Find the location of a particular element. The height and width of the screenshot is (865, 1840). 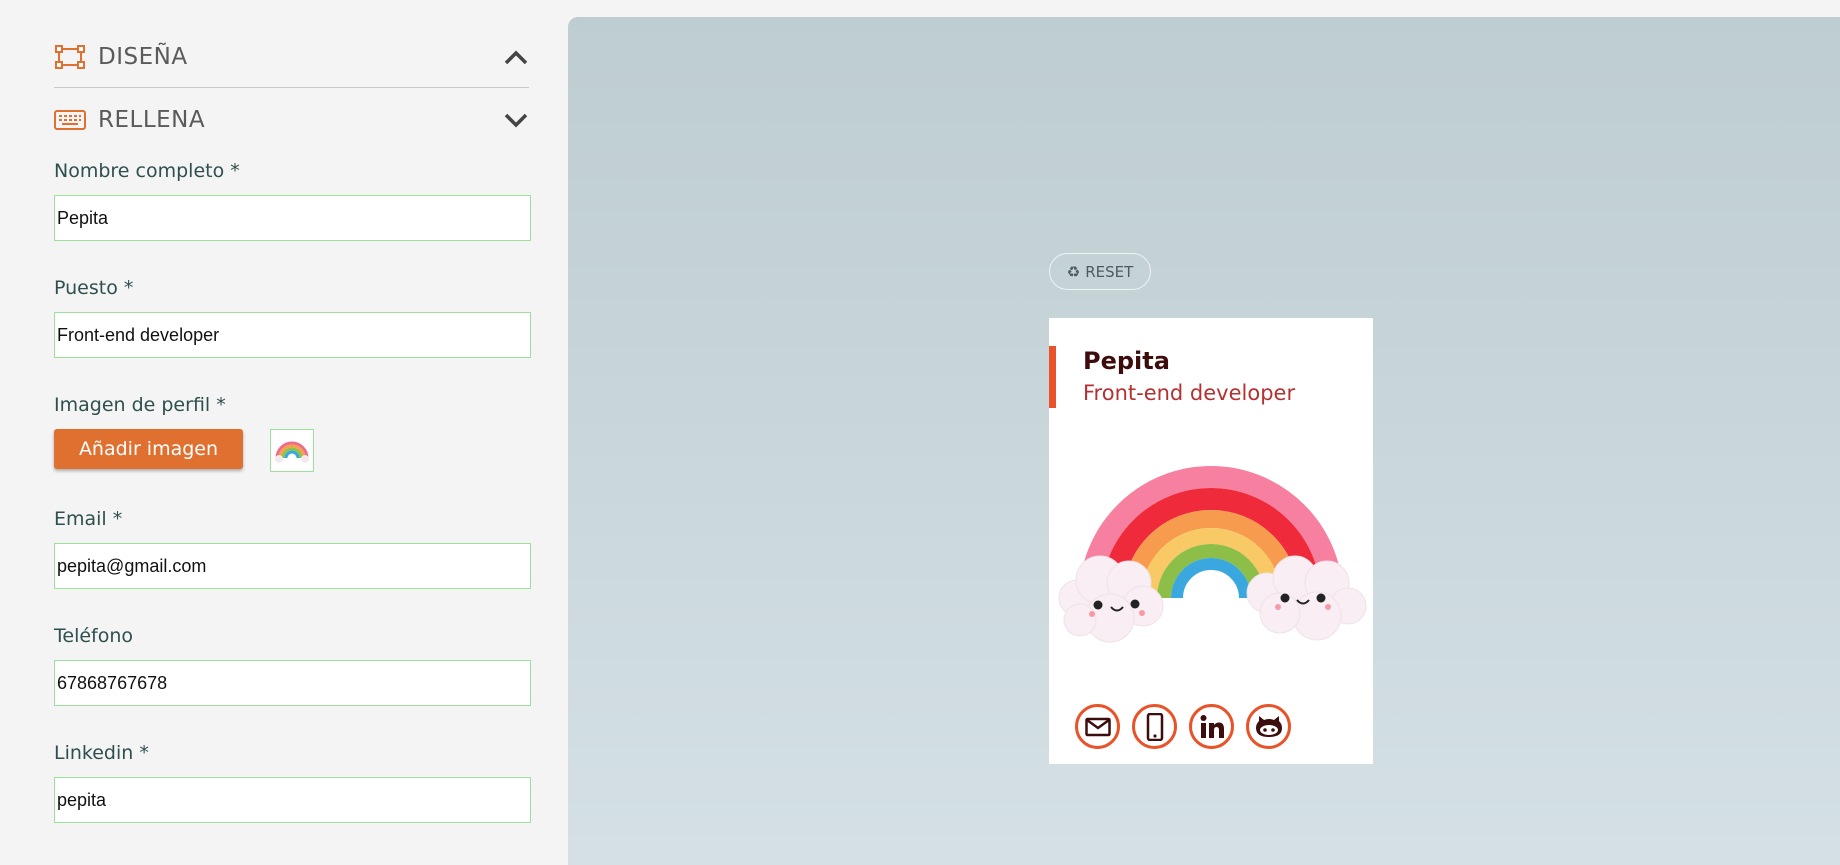

chevron-down-icon is located at coordinates (516, 120).